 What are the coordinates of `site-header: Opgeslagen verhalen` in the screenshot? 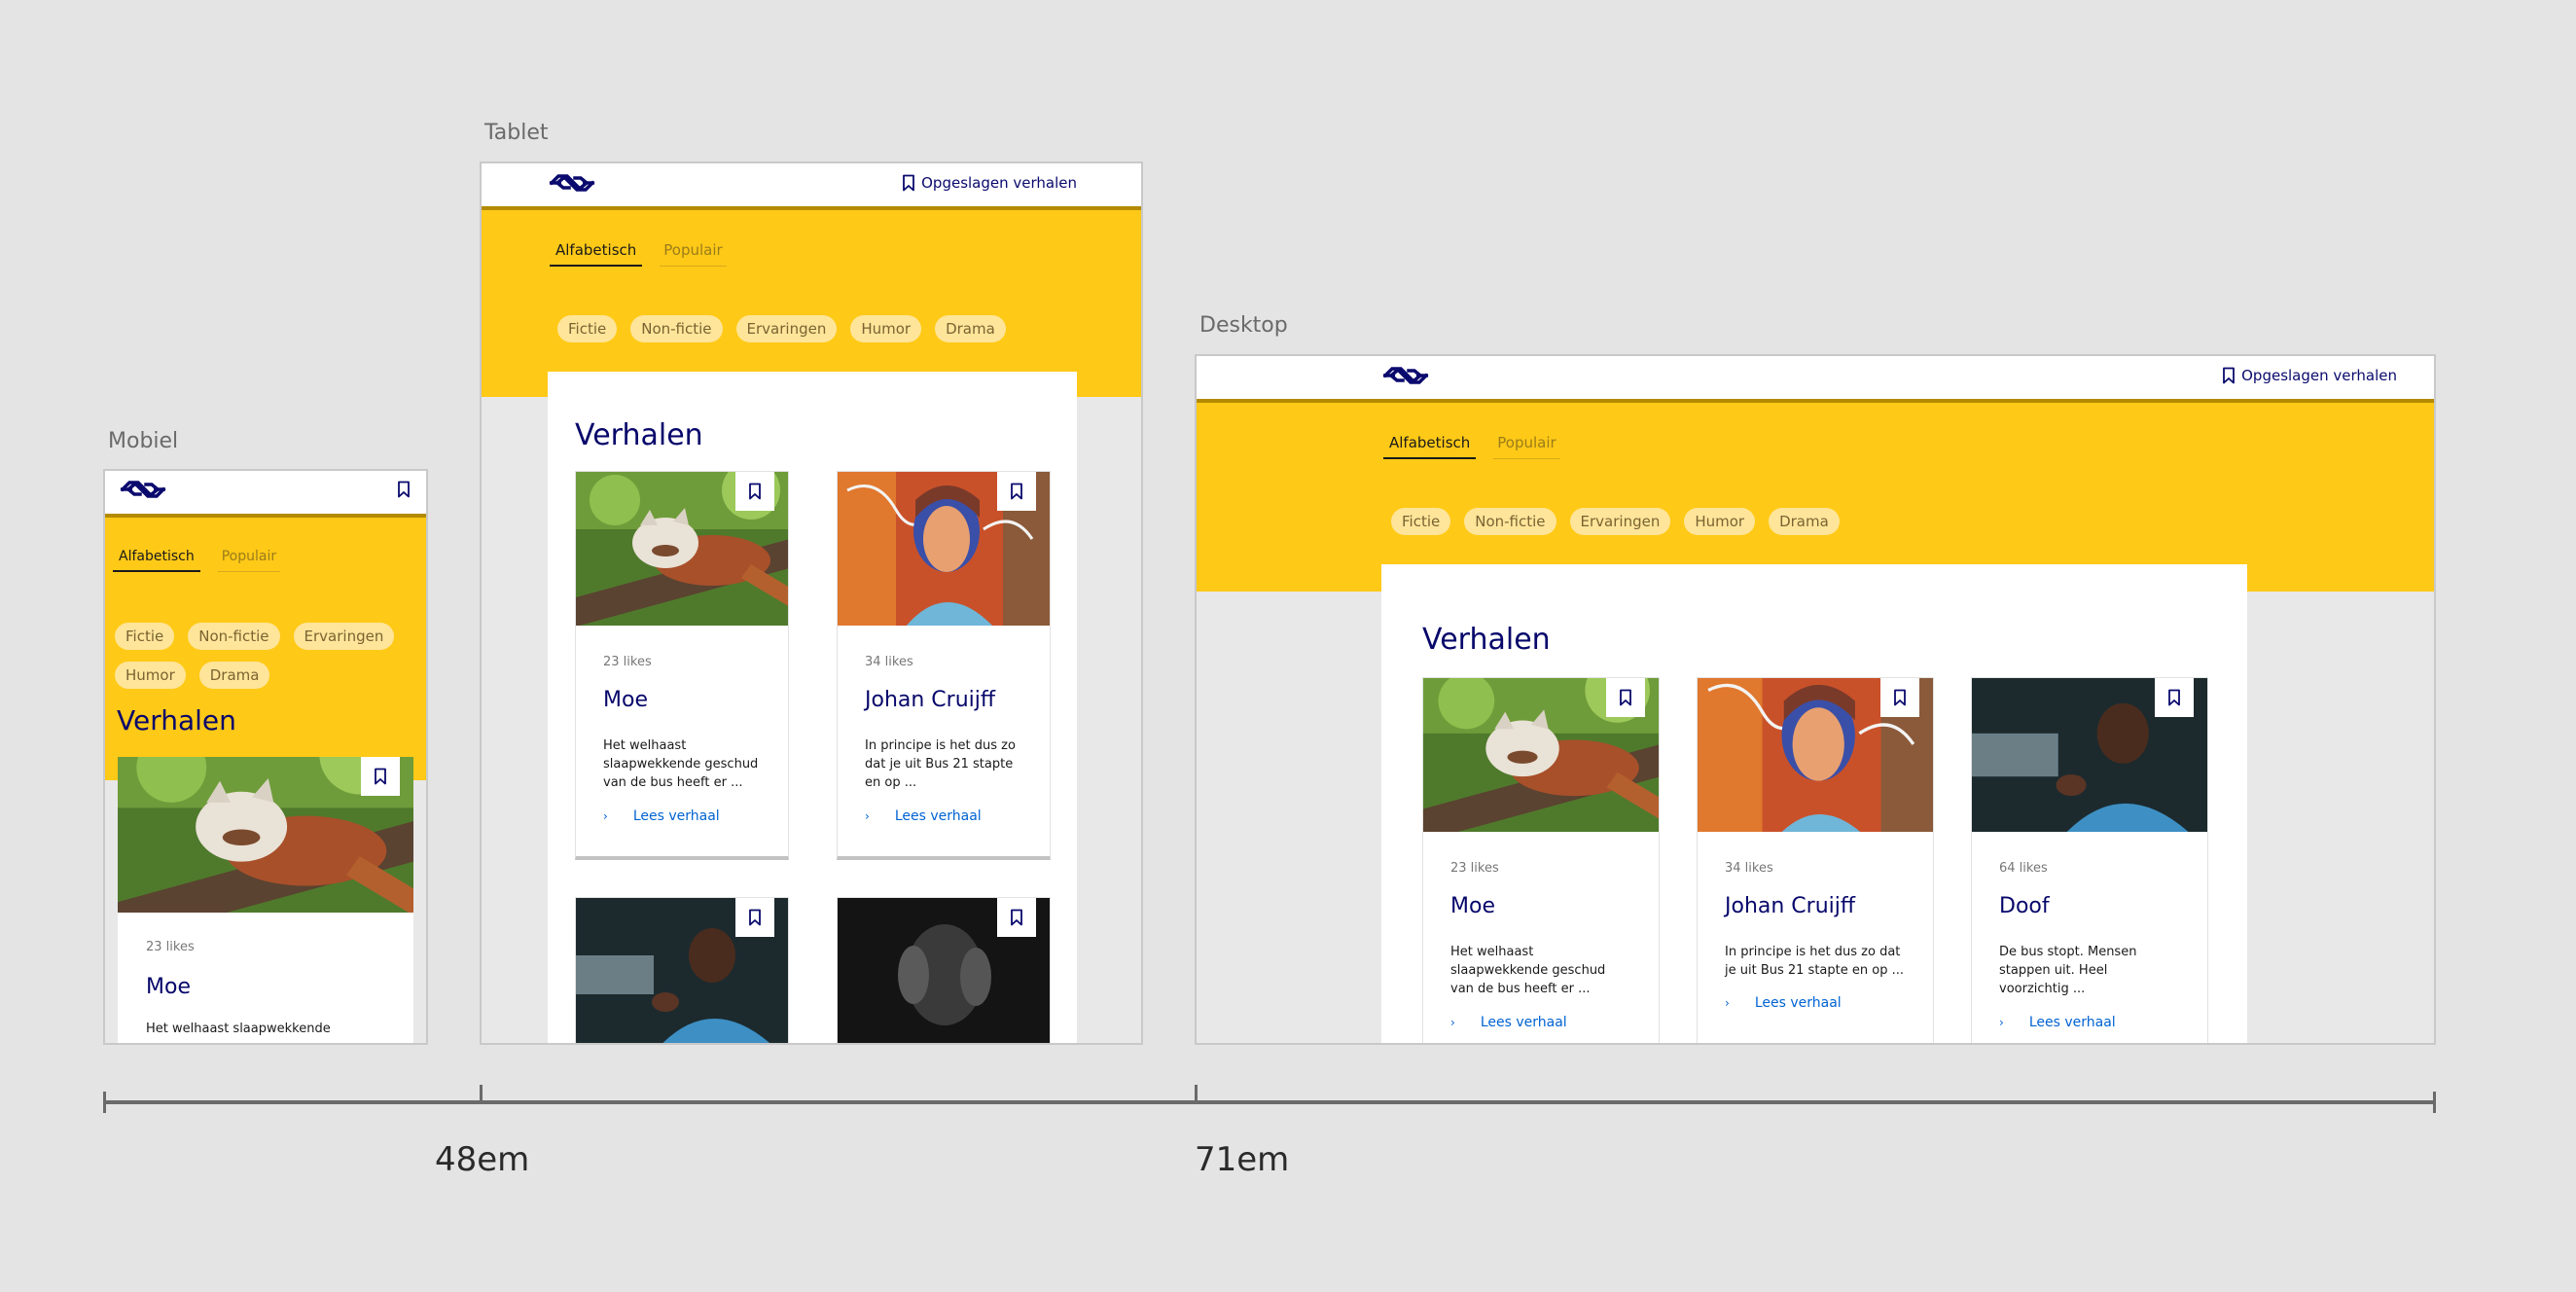 It's located at (1815, 379).